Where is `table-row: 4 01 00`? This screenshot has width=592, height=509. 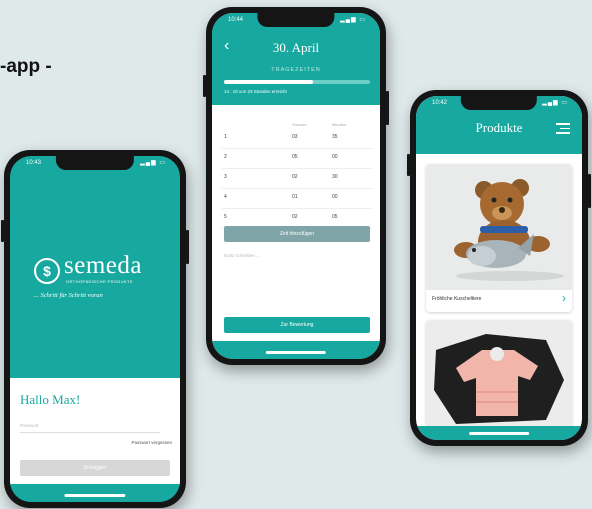
table-row: 4 01 00 is located at coordinates (297, 199).